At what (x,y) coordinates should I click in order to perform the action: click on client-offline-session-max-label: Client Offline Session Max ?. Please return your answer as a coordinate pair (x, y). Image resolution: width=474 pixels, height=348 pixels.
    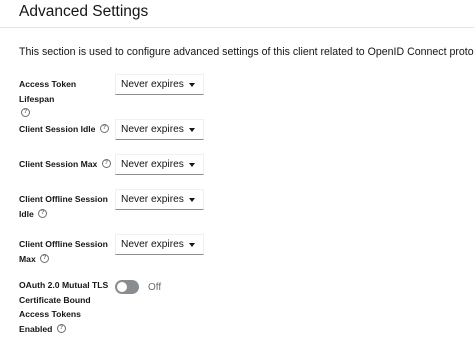
    Looking at the image, I should click on (65, 251).